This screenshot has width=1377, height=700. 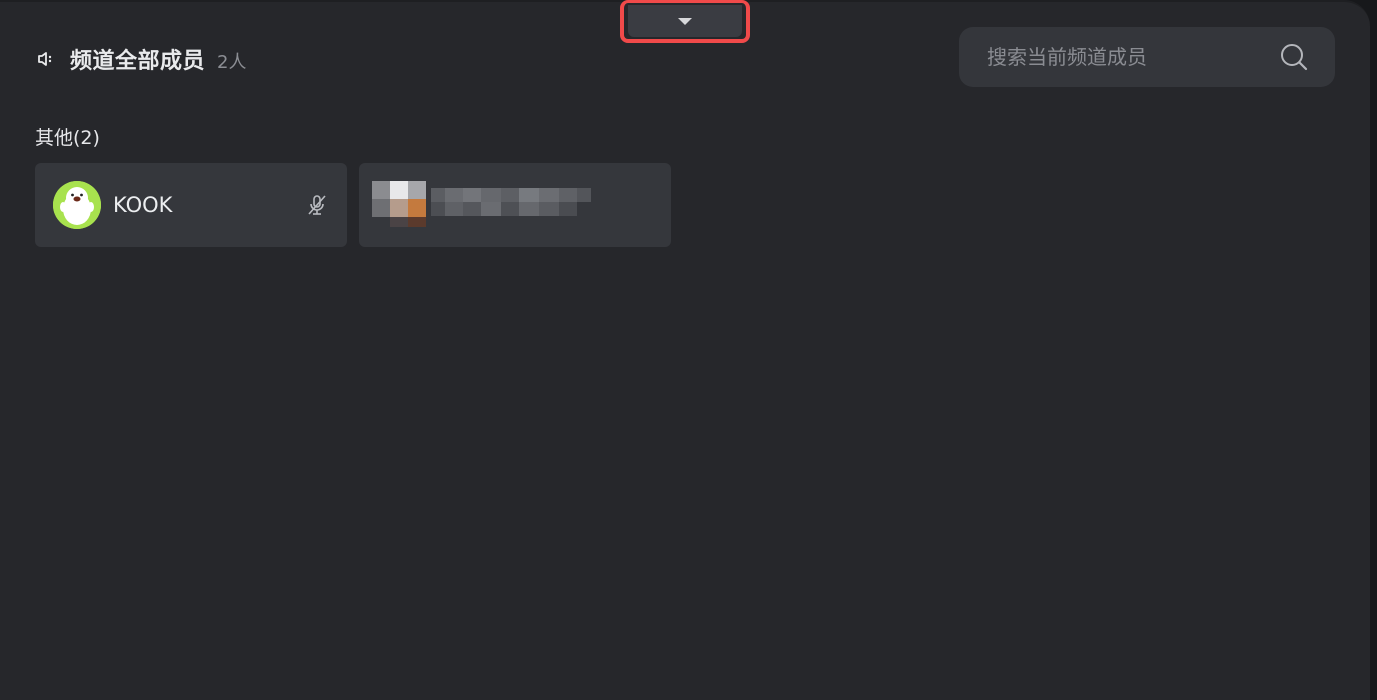 I want to click on panel-header: 频道全部成员 2人, so click(x=141, y=59).